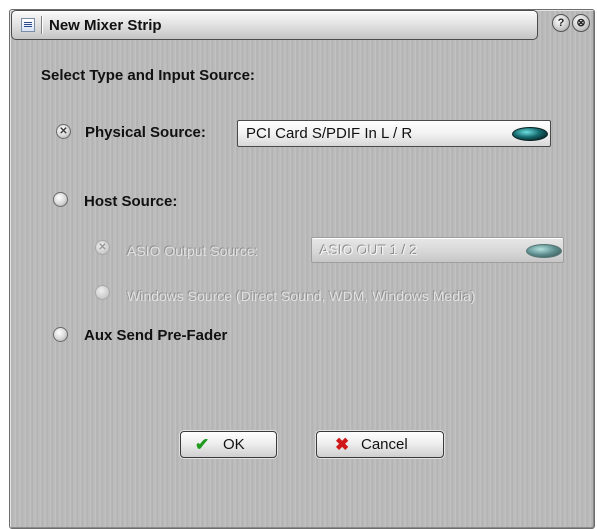  Describe the element at coordinates (274, 25) in the screenshot. I see `title-bar: New Mixer Strip` at that location.